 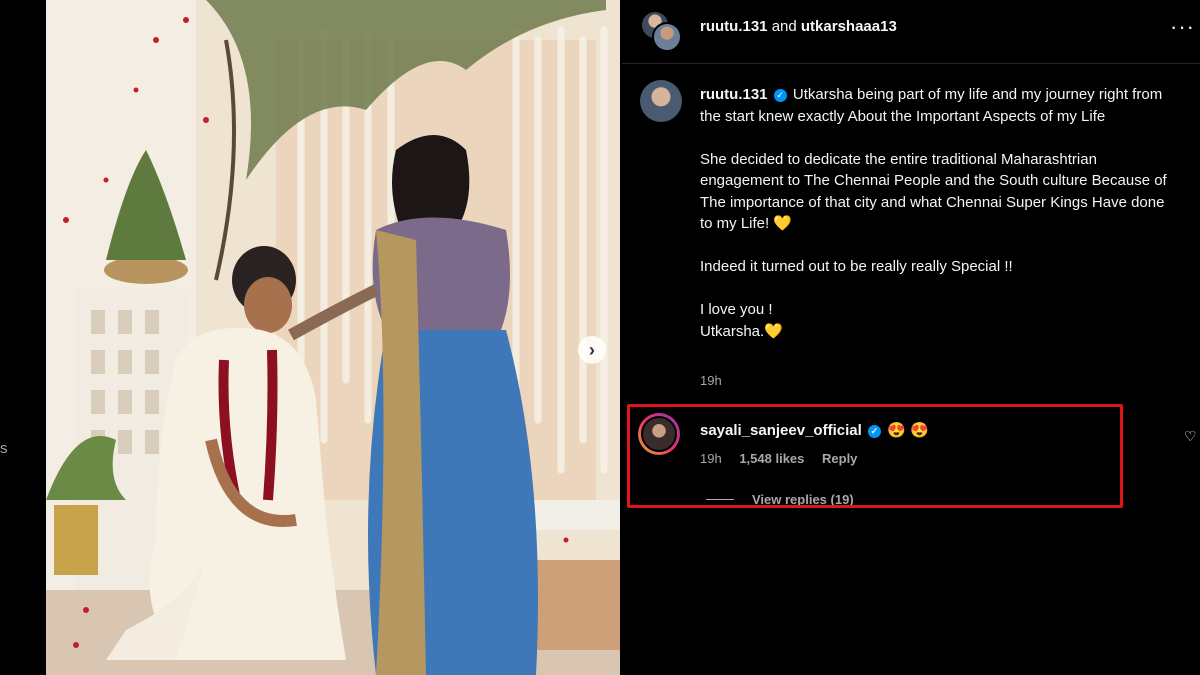 What do you see at coordinates (798, 26) in the screenshot?
I see `post-authors: ruutu.131 and utkarshaaa13` at bounding box center [798, 26].